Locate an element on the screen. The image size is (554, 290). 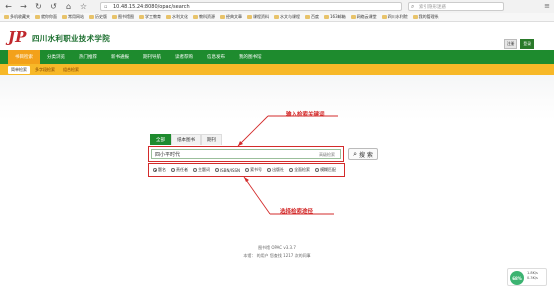
widget-download: 0.3K/s is located at coordinates (532, 278).